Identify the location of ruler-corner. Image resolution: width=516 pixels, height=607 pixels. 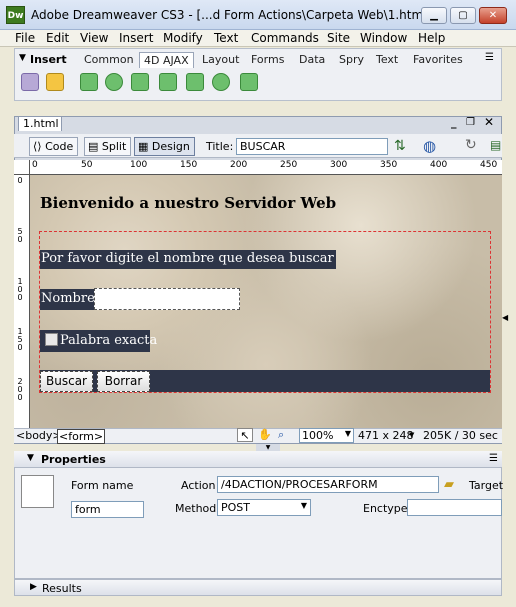
(22, 167).